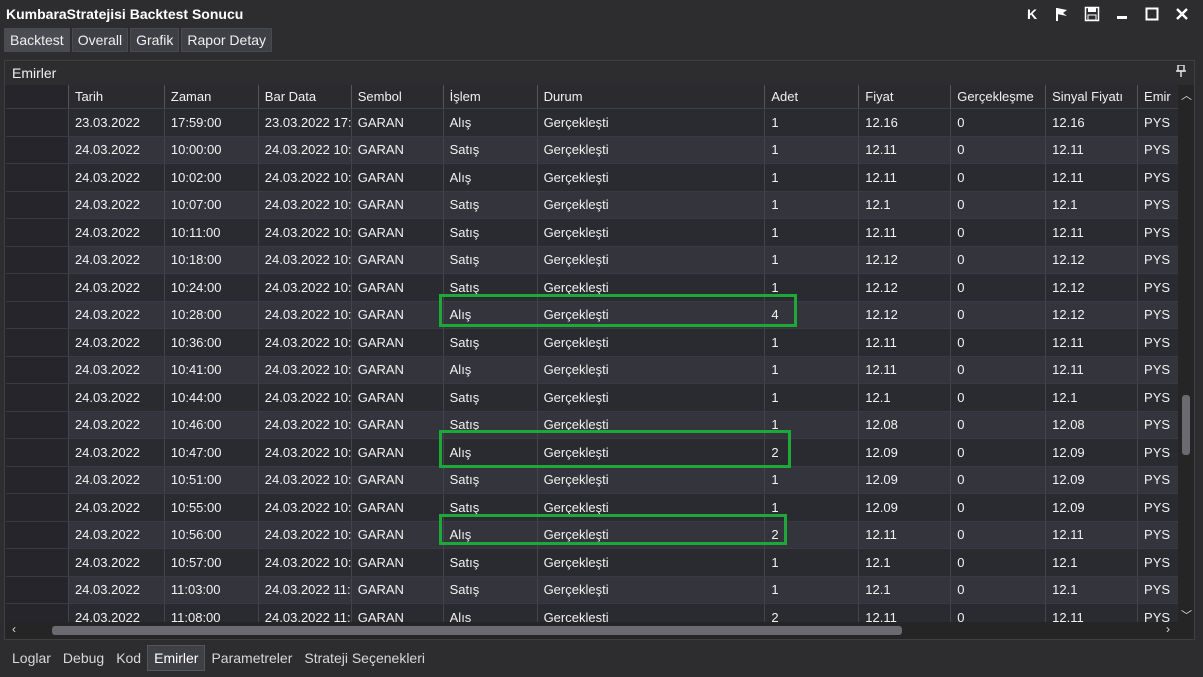 This screenshot has height=677, width=1203. What do you see at coordinates (212, 452) in the screenshot?
I see `table-cell: 10:47:00` at bounding box center [212, 452].